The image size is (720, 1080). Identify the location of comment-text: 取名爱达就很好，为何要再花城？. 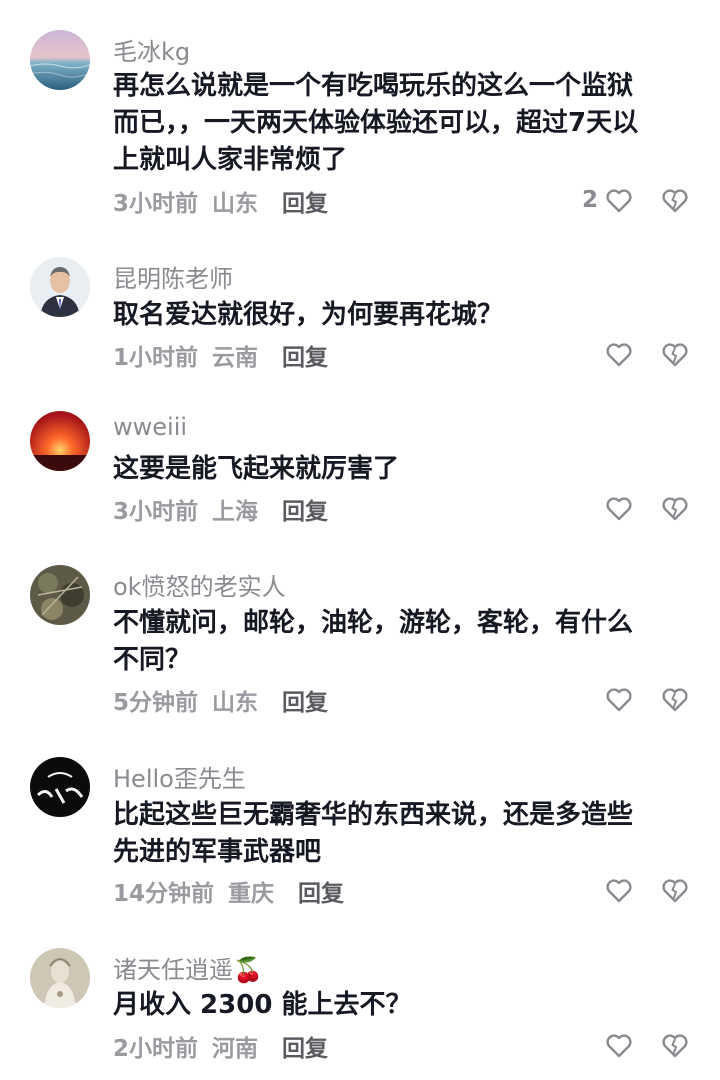
(308, 315).